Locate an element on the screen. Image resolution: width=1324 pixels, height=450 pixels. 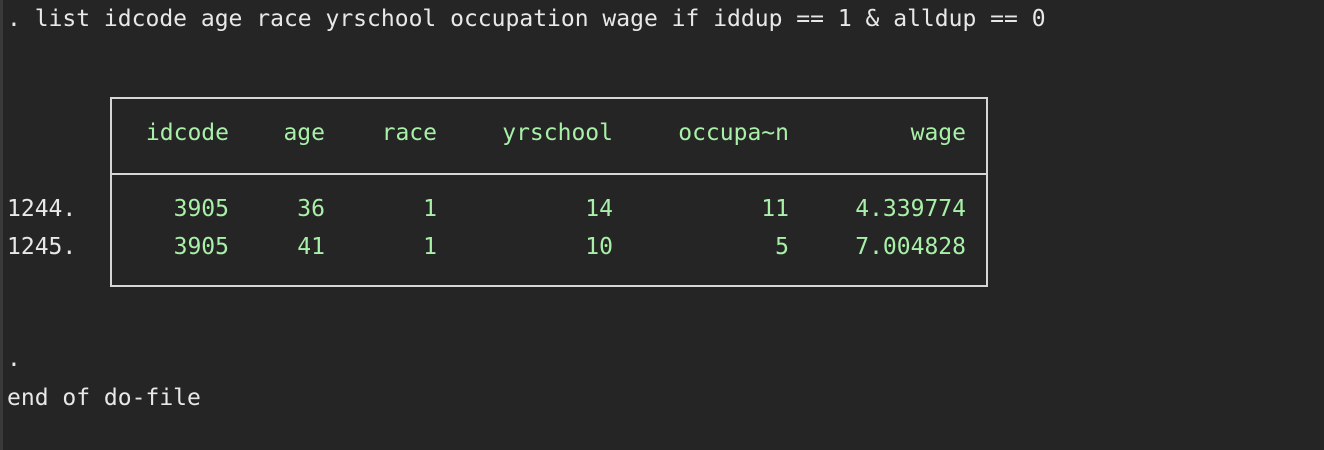
row-observation-number: 1244. is located at coordinates (42, 209).